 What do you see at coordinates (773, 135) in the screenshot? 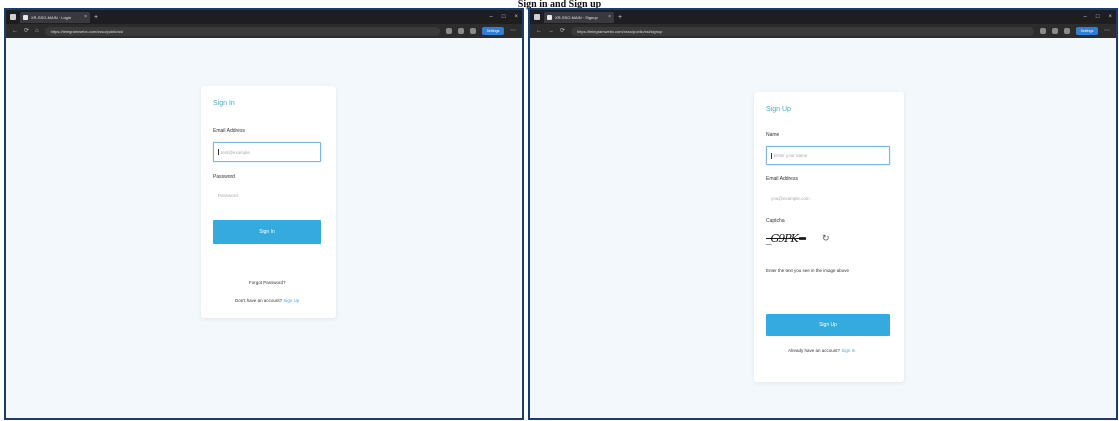
I see `name-label: Name` at bounding box center [773, 135].